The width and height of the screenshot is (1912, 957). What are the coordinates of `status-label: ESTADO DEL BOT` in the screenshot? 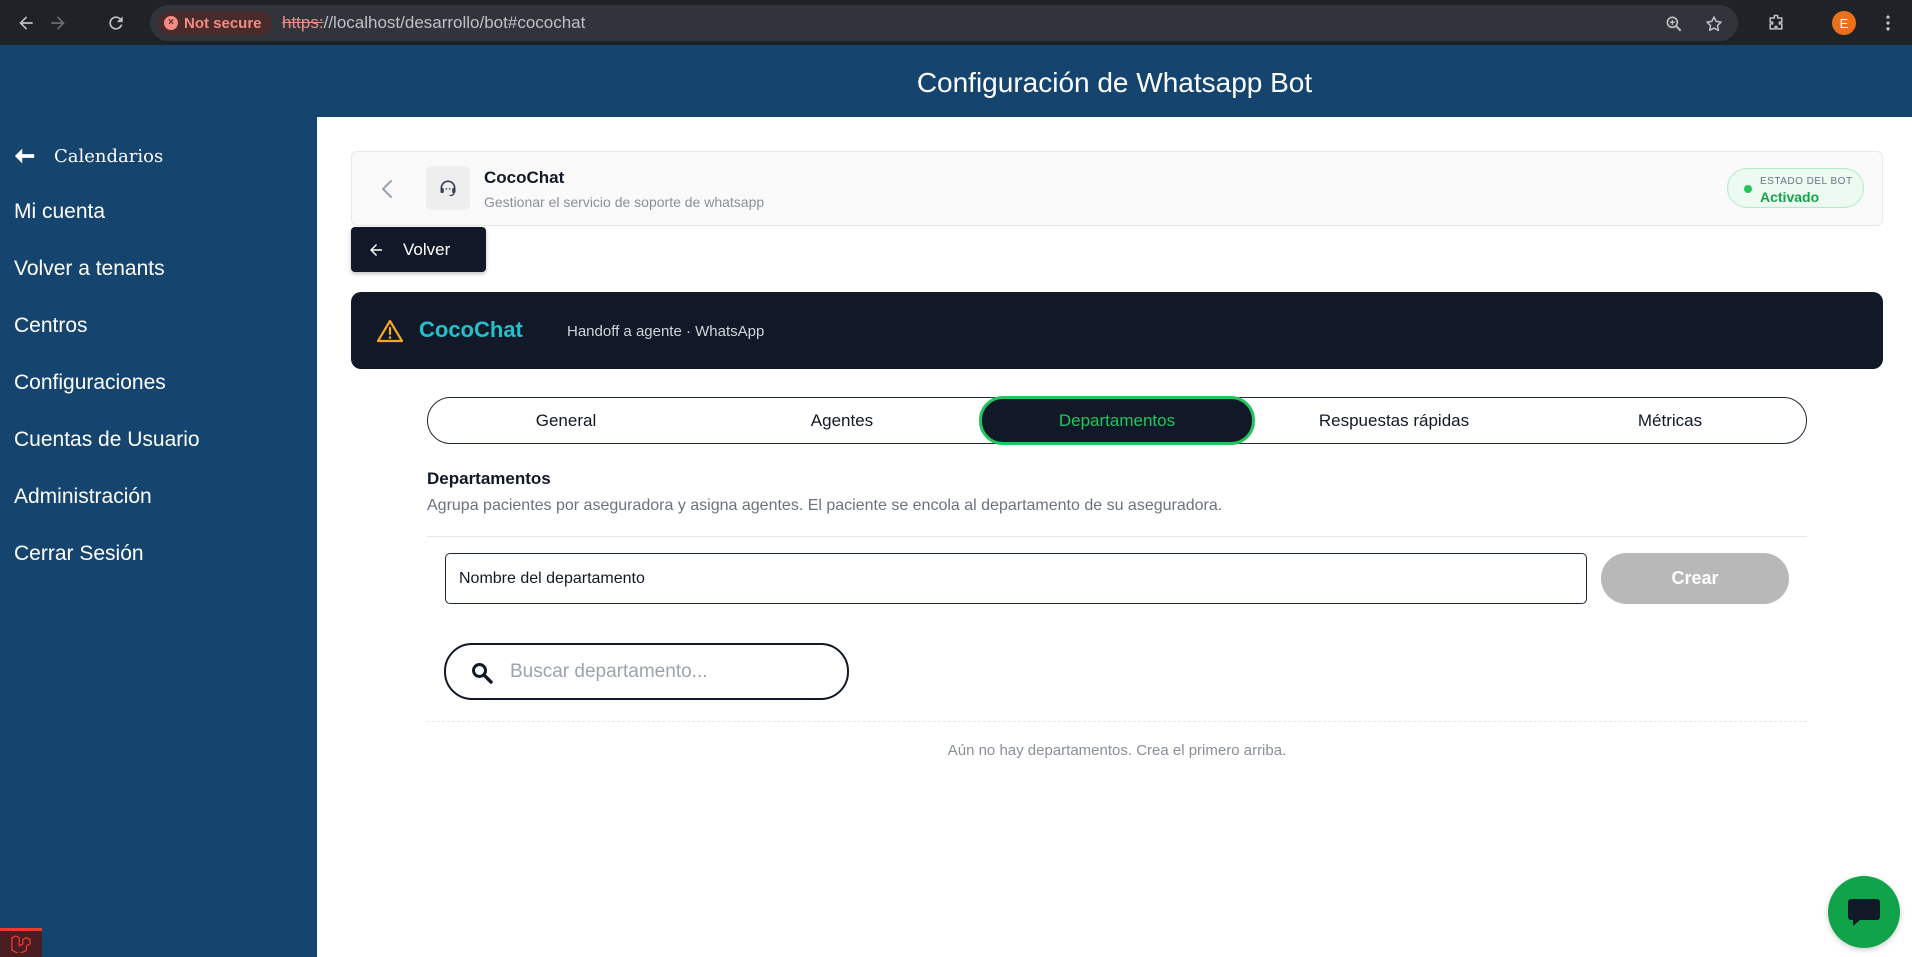 It's located at (1806, 181).